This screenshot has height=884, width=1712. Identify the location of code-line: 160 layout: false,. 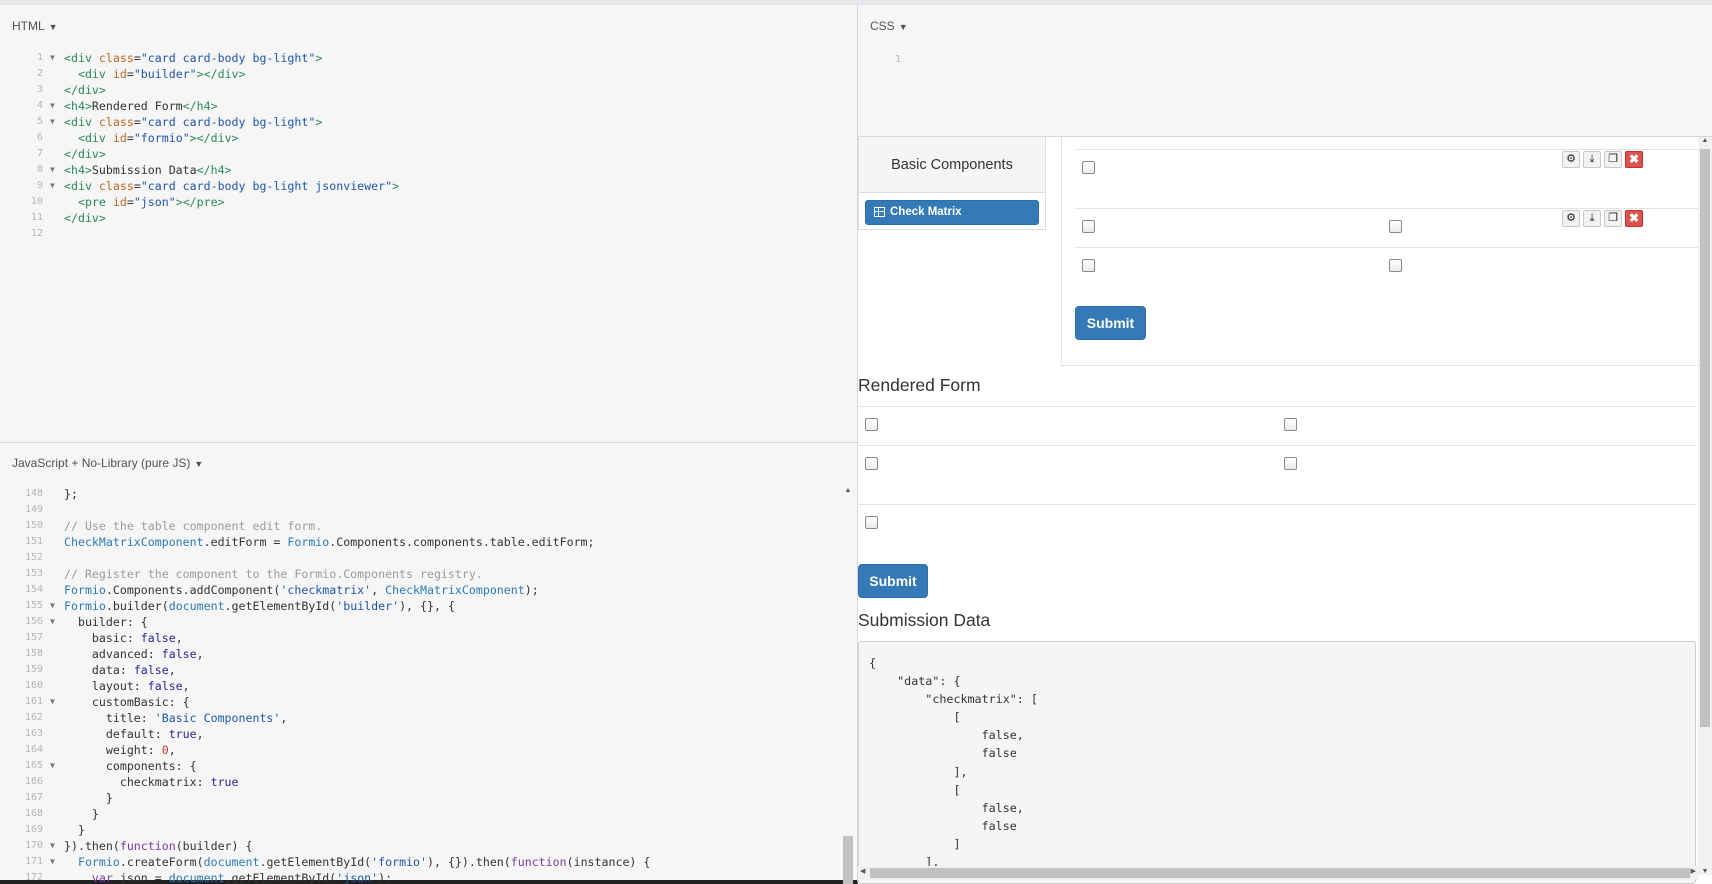
(428, 686).